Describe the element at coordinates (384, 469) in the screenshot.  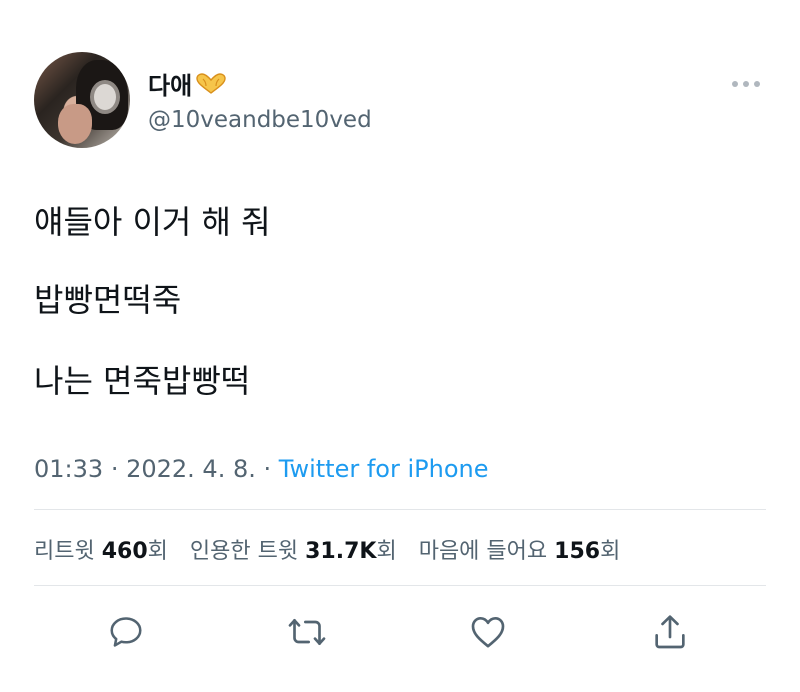
I see `tweet-source-link: Twitter for iPhone` at that location.